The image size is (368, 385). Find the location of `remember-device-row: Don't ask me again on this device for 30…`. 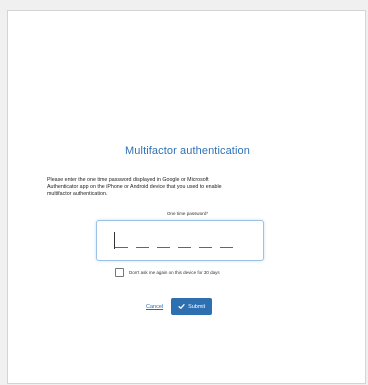

remember-device-row: Don't ask me again on this device for 30… is located at coordinates (167, 272).